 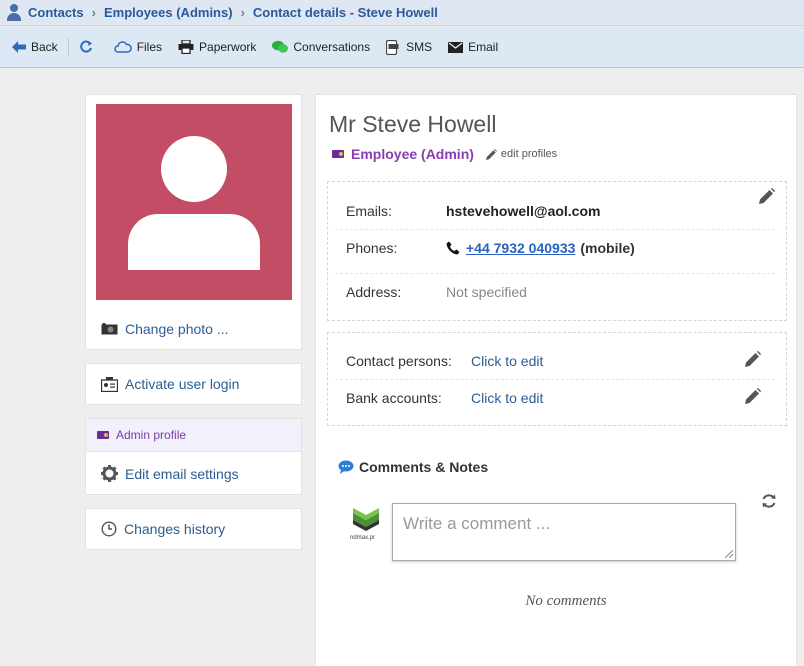 I want to click on contacts-person-icon, so click(x=14, y=12).